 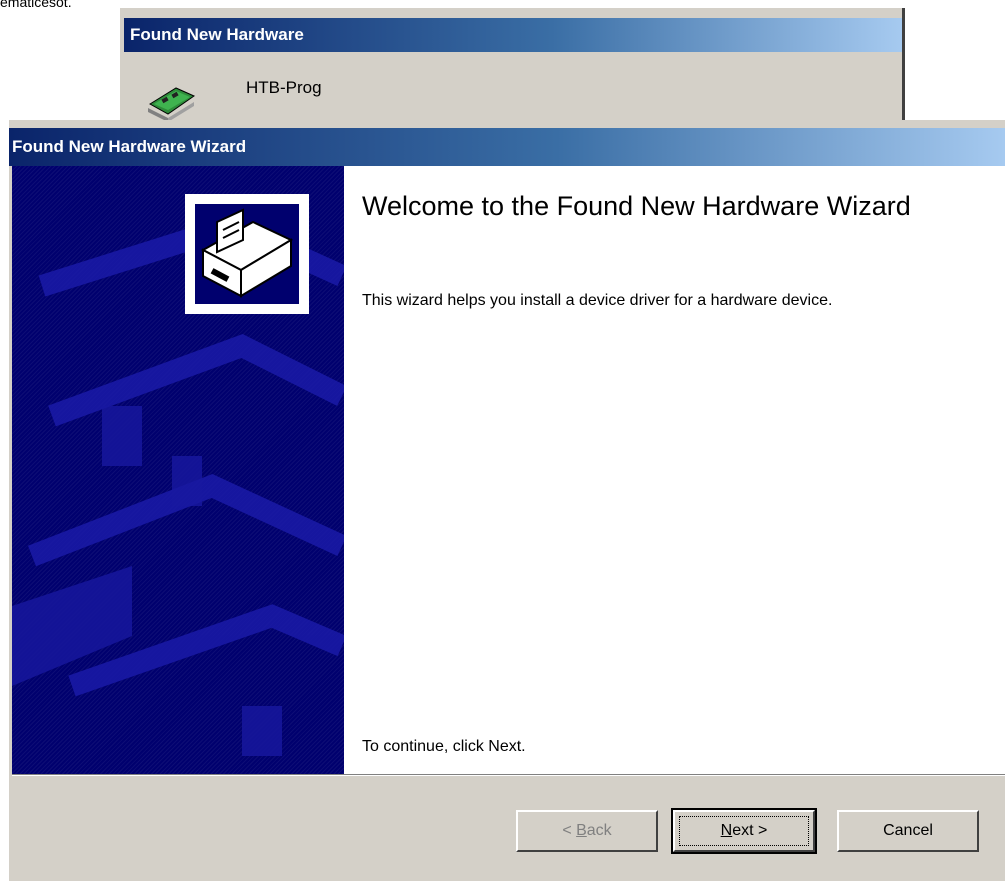 What do you see at coordinates (908, 831) in the screenshot?
I see `cancel-button: Cancel` at bounding box center [908, 831].